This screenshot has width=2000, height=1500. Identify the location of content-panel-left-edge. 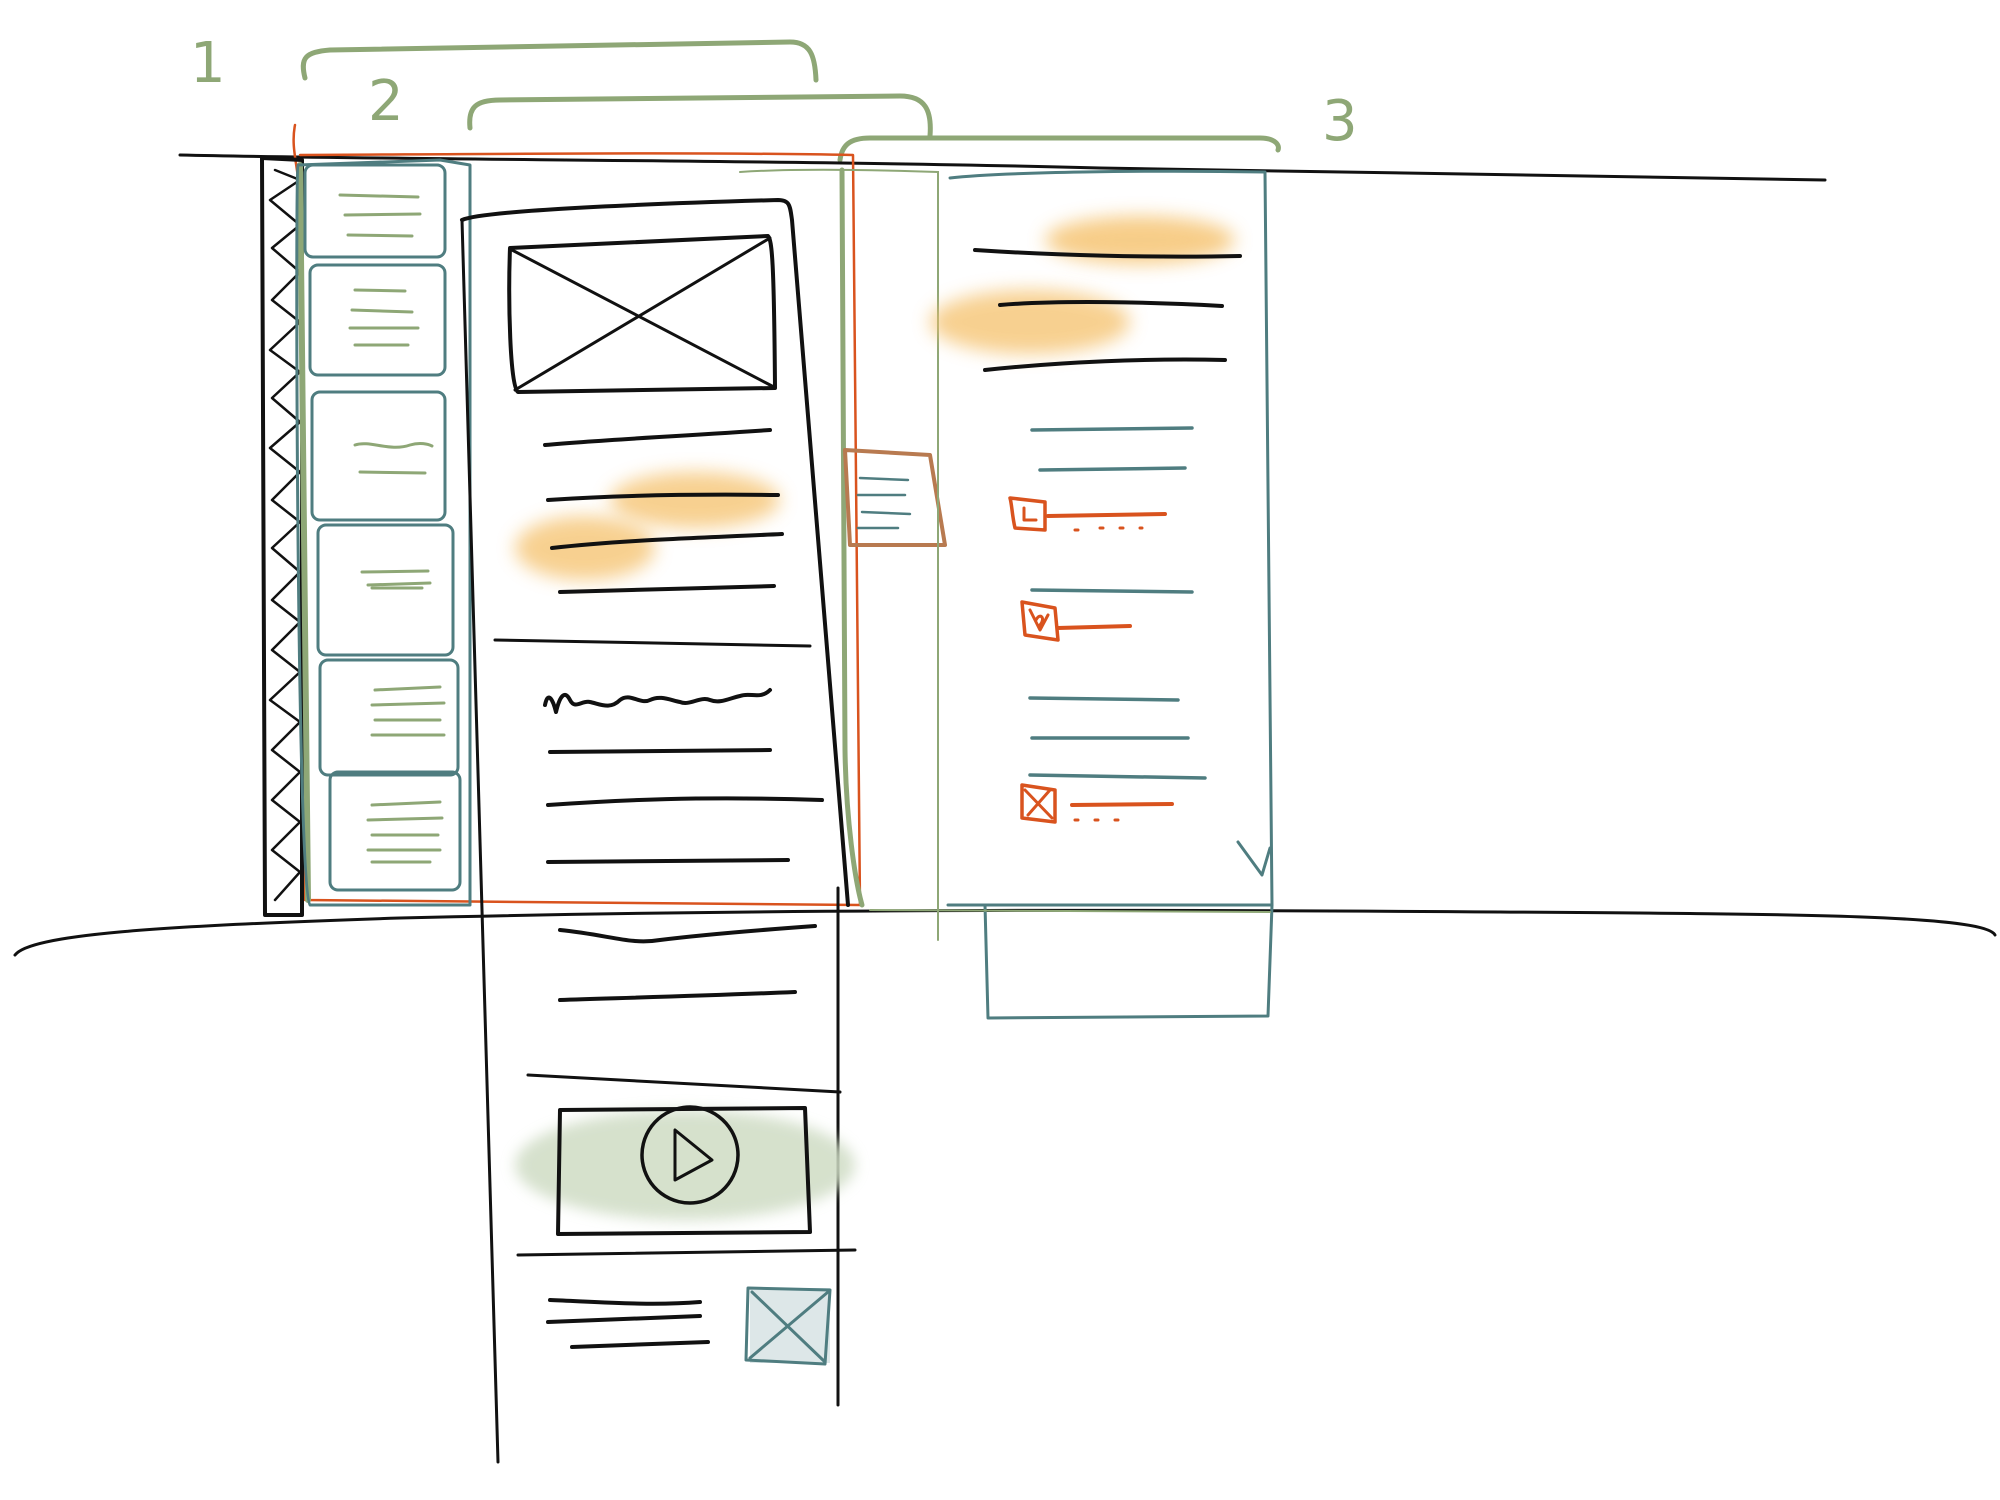
(480, 841).